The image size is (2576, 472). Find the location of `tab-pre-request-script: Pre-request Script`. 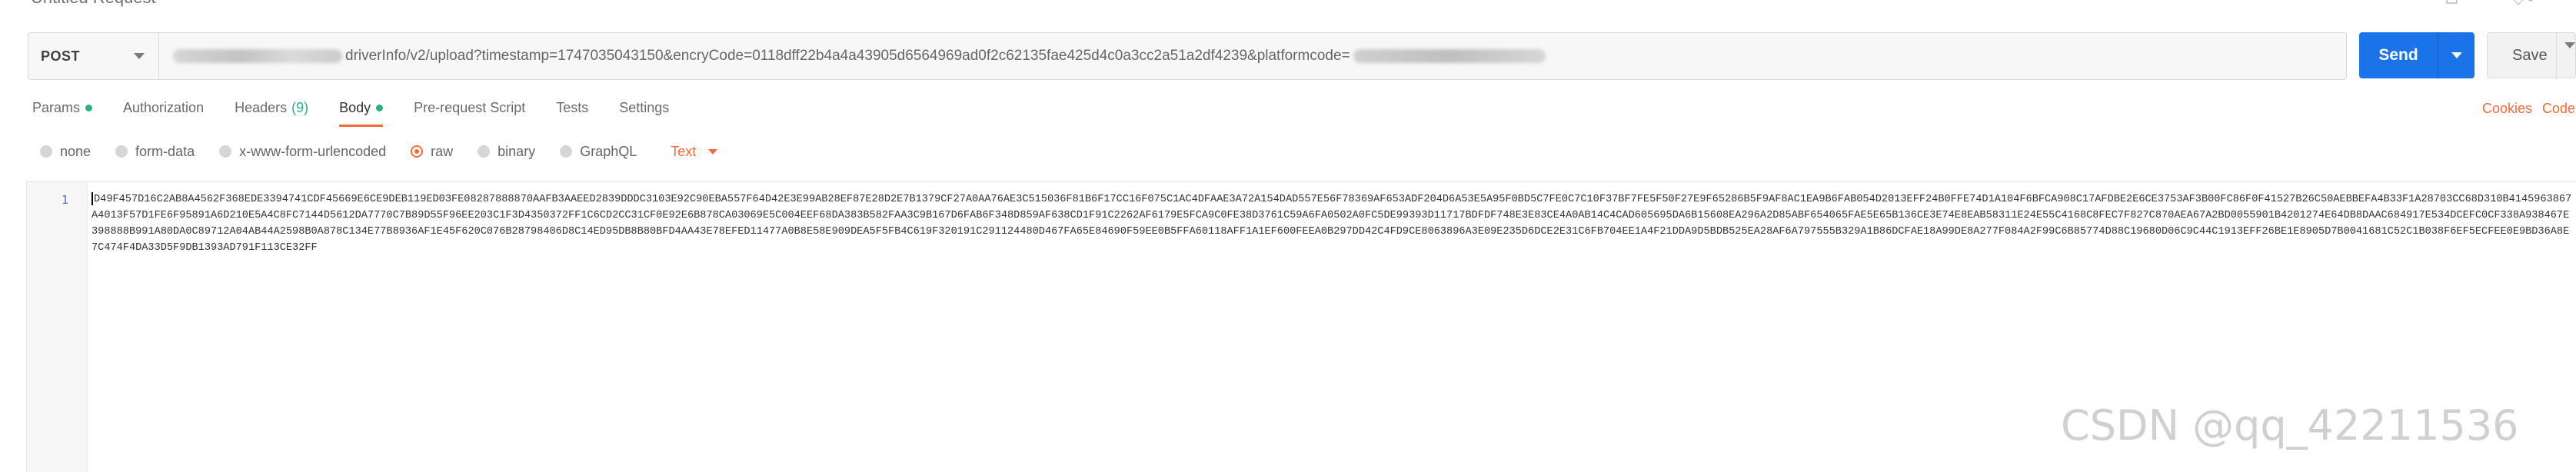

tab-pre-request-script: Pre-request Script is located at coordinates (470, 112).